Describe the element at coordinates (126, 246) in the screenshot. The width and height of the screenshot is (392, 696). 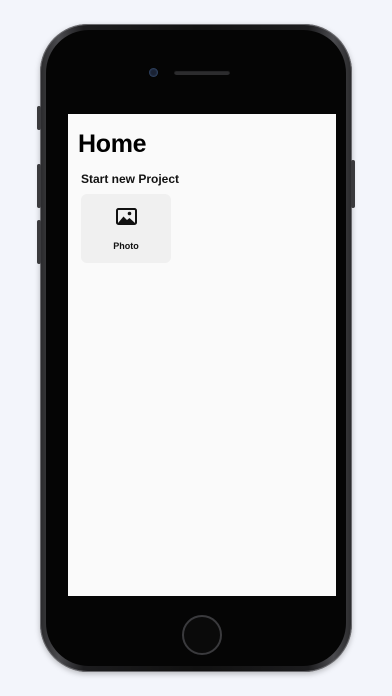
I see `photo-label: Photo` at that location.